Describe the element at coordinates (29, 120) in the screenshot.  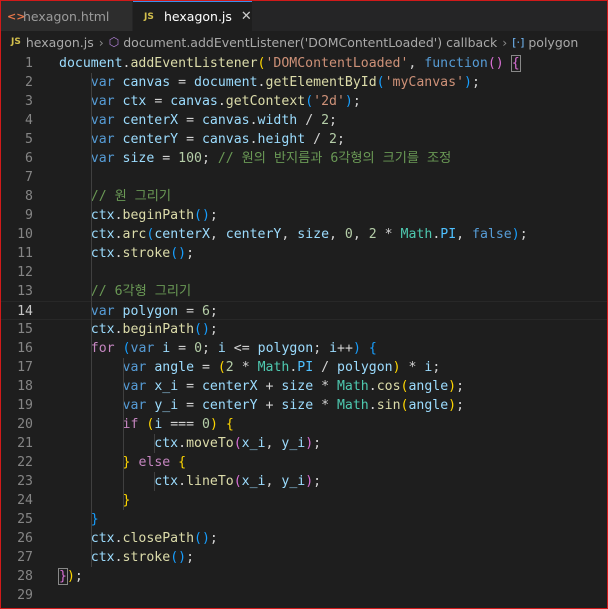
I see `line-number: 4` at that location.